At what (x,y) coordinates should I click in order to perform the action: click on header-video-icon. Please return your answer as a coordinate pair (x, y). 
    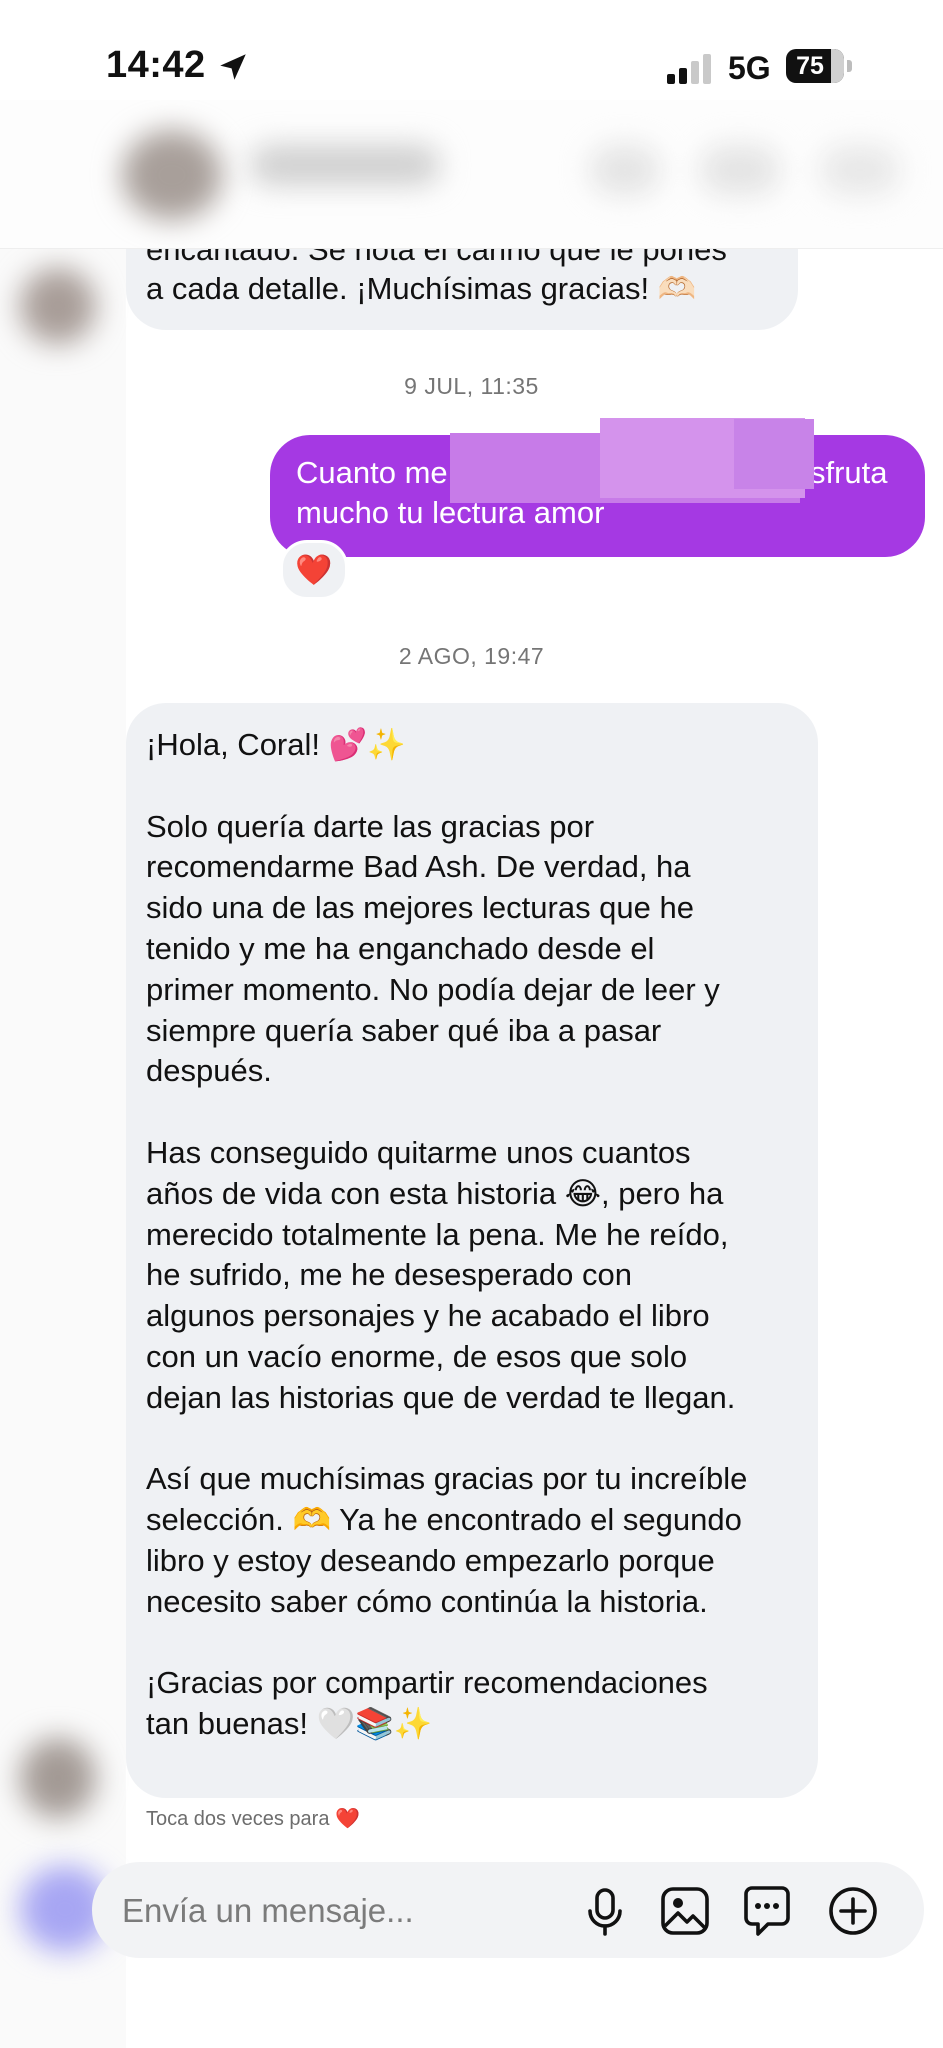
    Looking at the image, I should click on (740, 170).